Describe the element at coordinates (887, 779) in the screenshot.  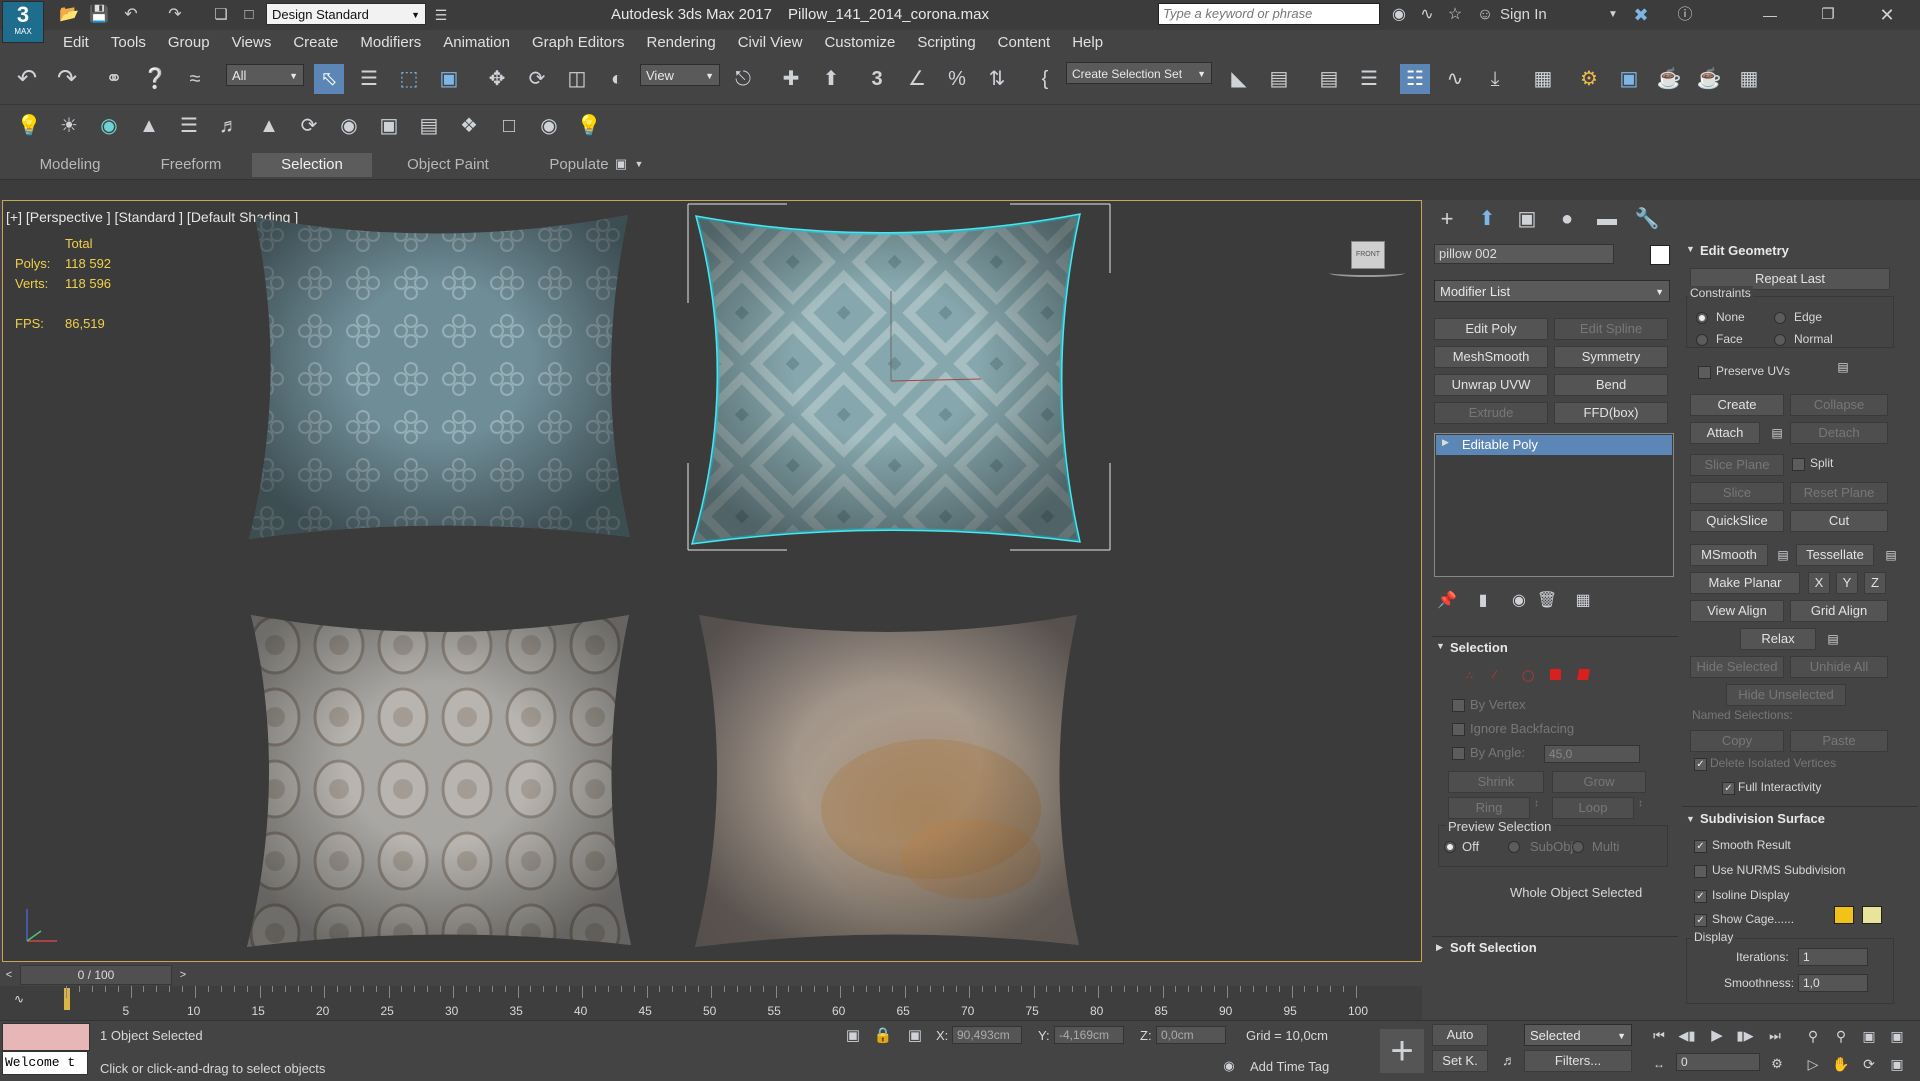
I see `pillow-distressed` at that location.